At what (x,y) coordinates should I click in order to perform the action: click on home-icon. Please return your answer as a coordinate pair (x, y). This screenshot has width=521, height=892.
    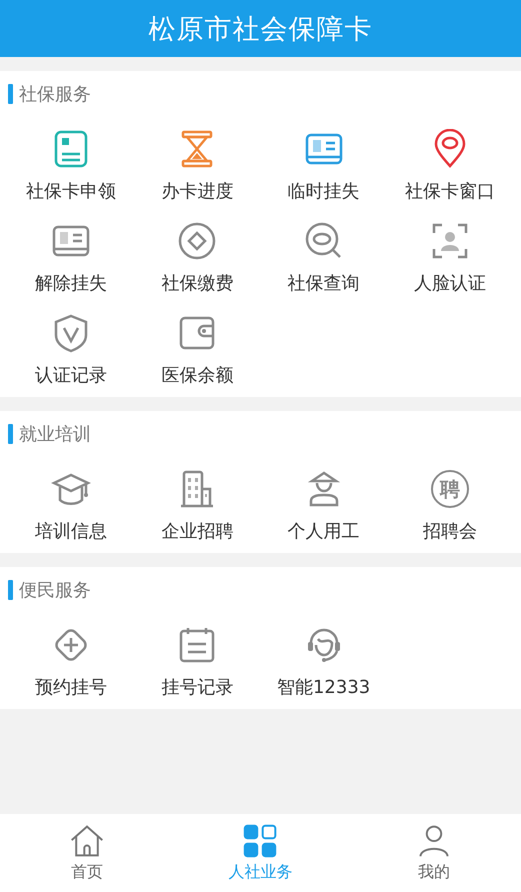
    Looking at the image, I should click on (86, 841).